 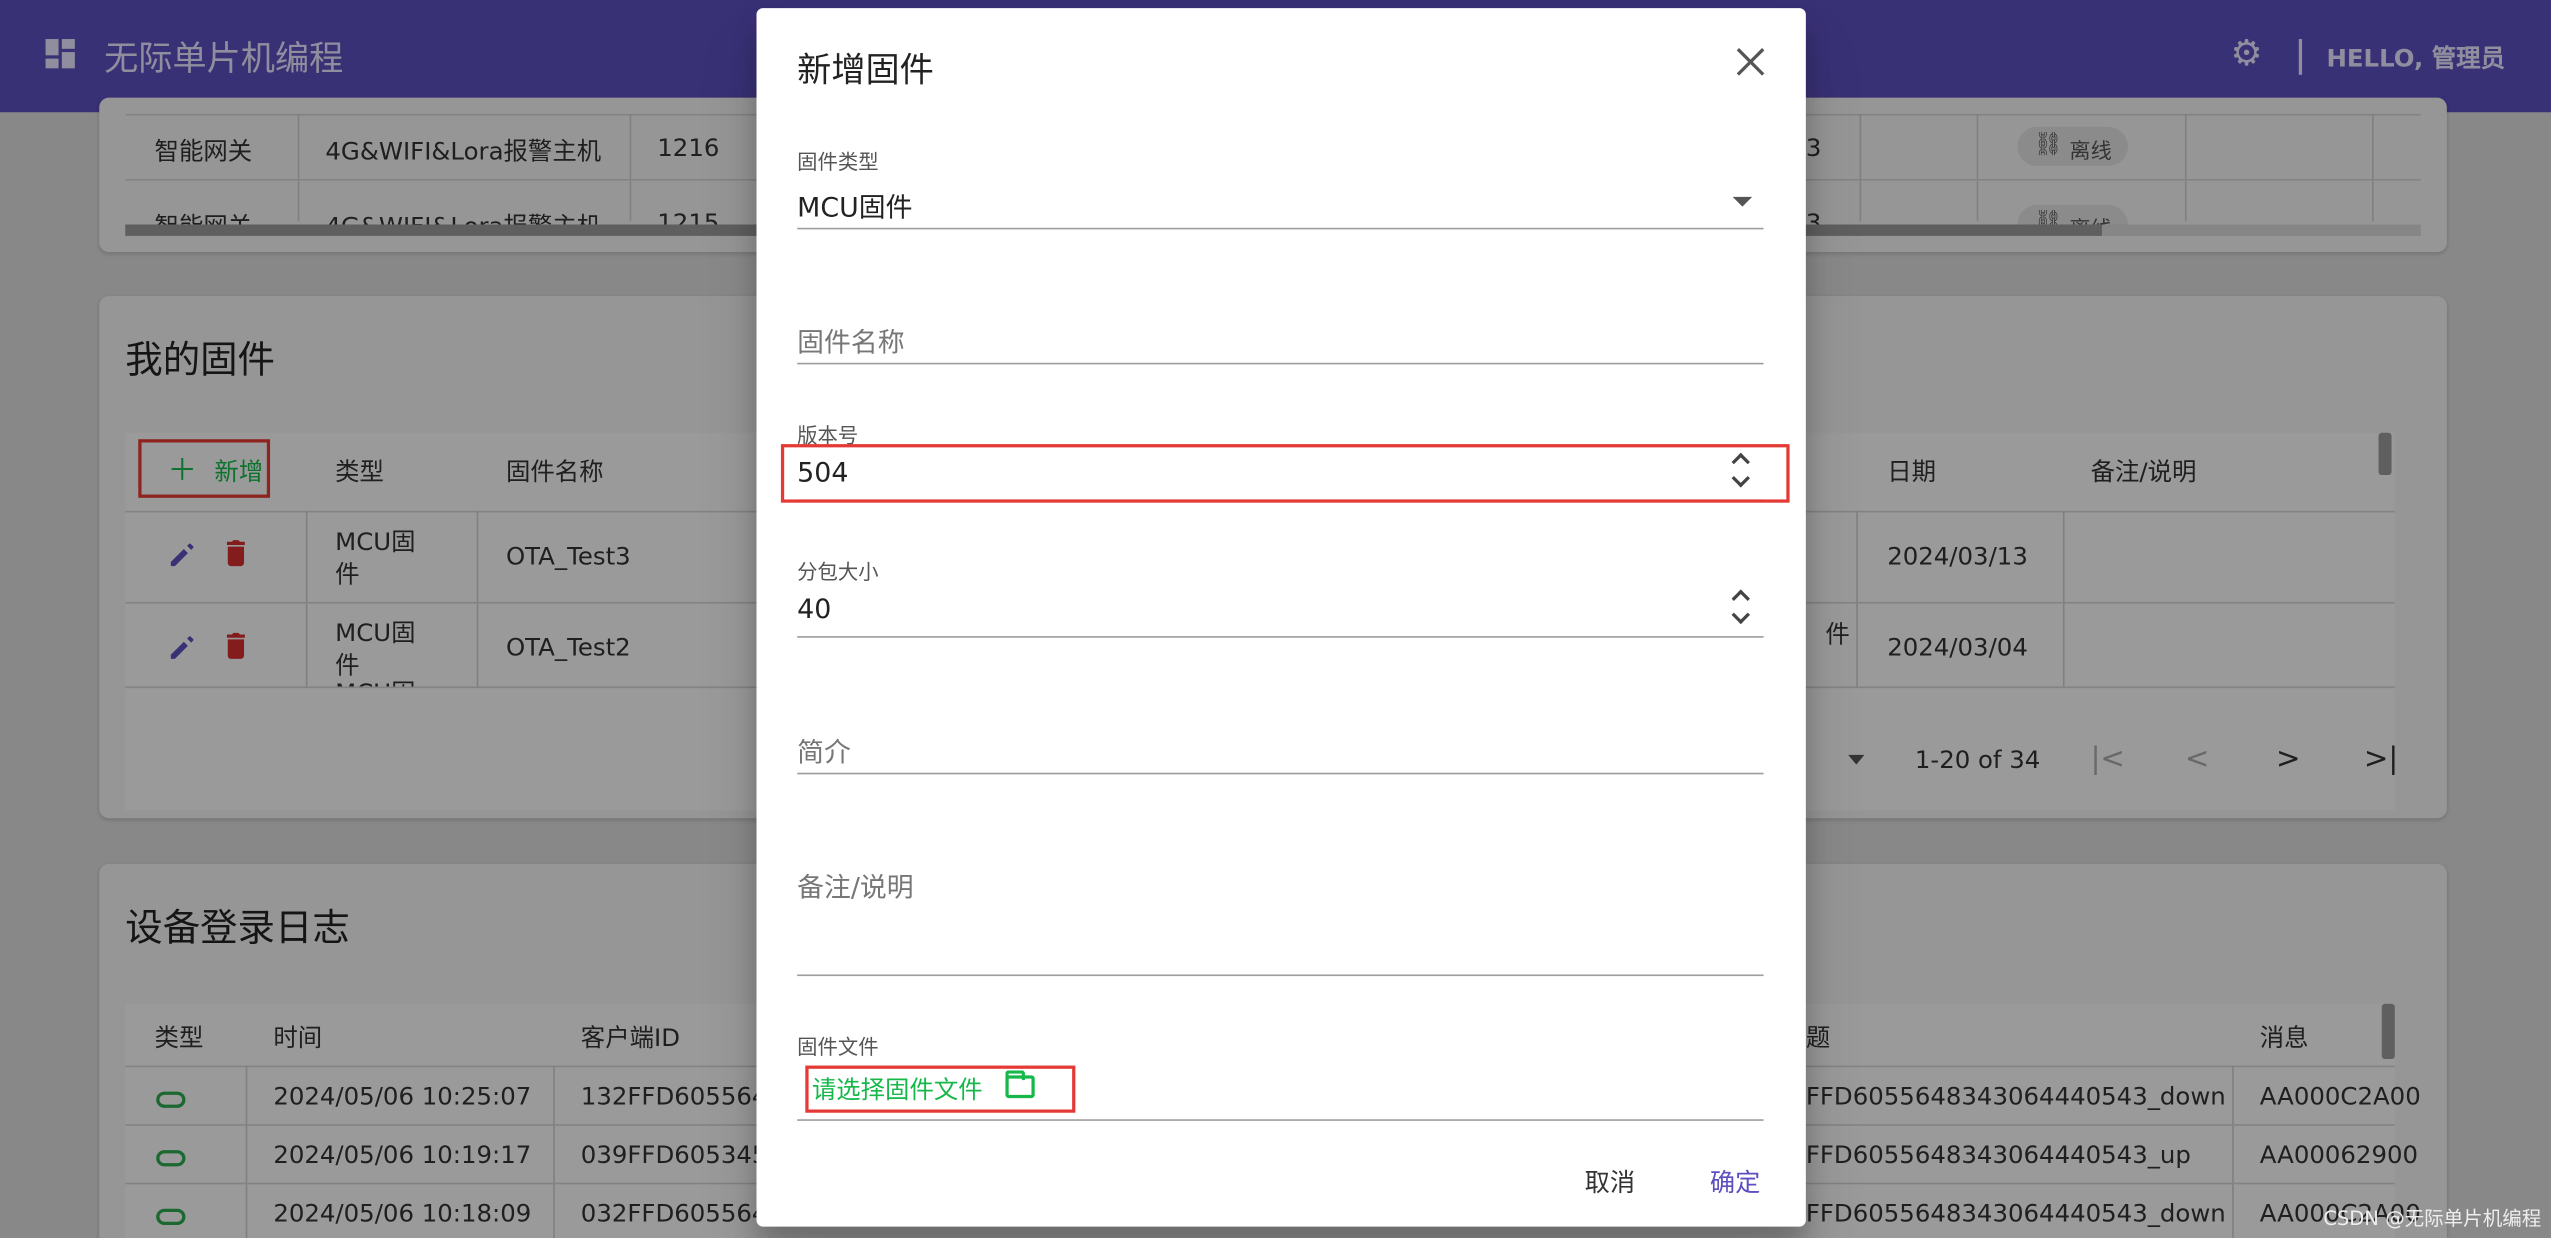 What do you see at coordinates (838, 162) in the screenshot?
I see `field-label: 固件类型` at bounding box center [838, 162].